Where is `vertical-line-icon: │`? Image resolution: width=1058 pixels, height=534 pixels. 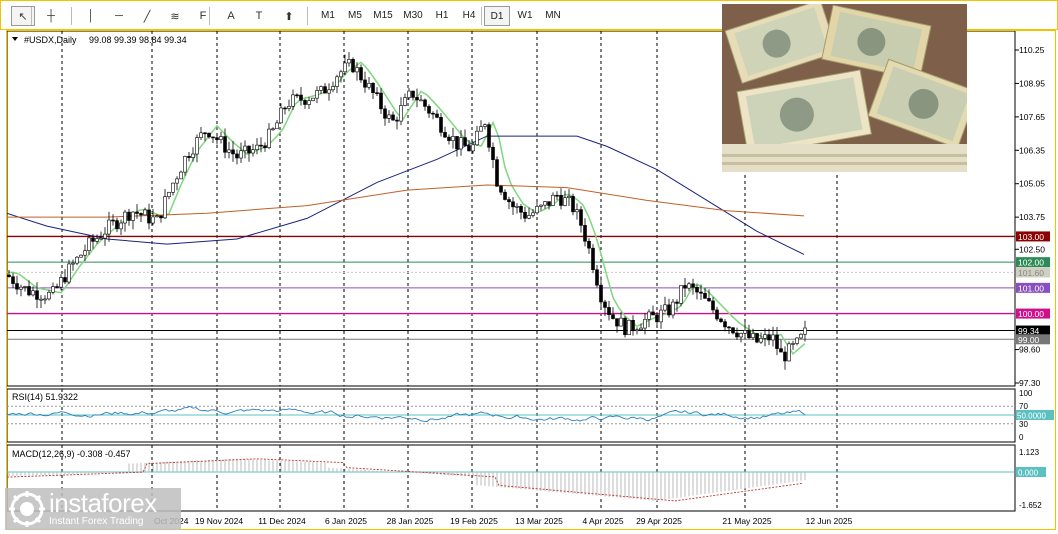
vertical-line-icon: │ is located at coordinates (91, 16).